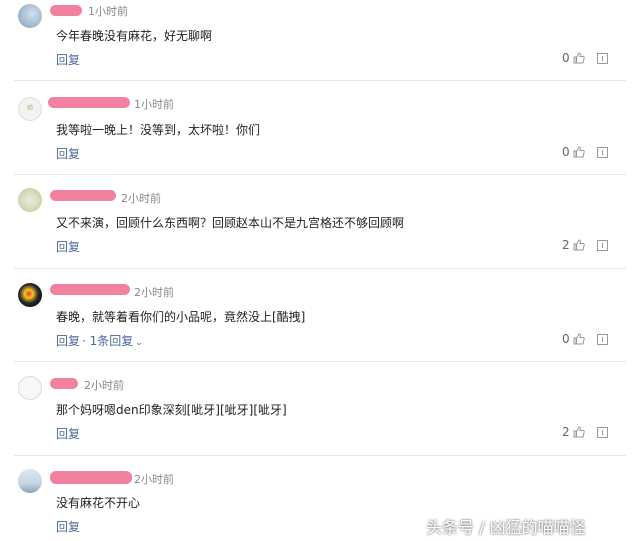 This screenshot has width=640, height=541. I want to click on user-avatar: 帅, so click(30, 109).